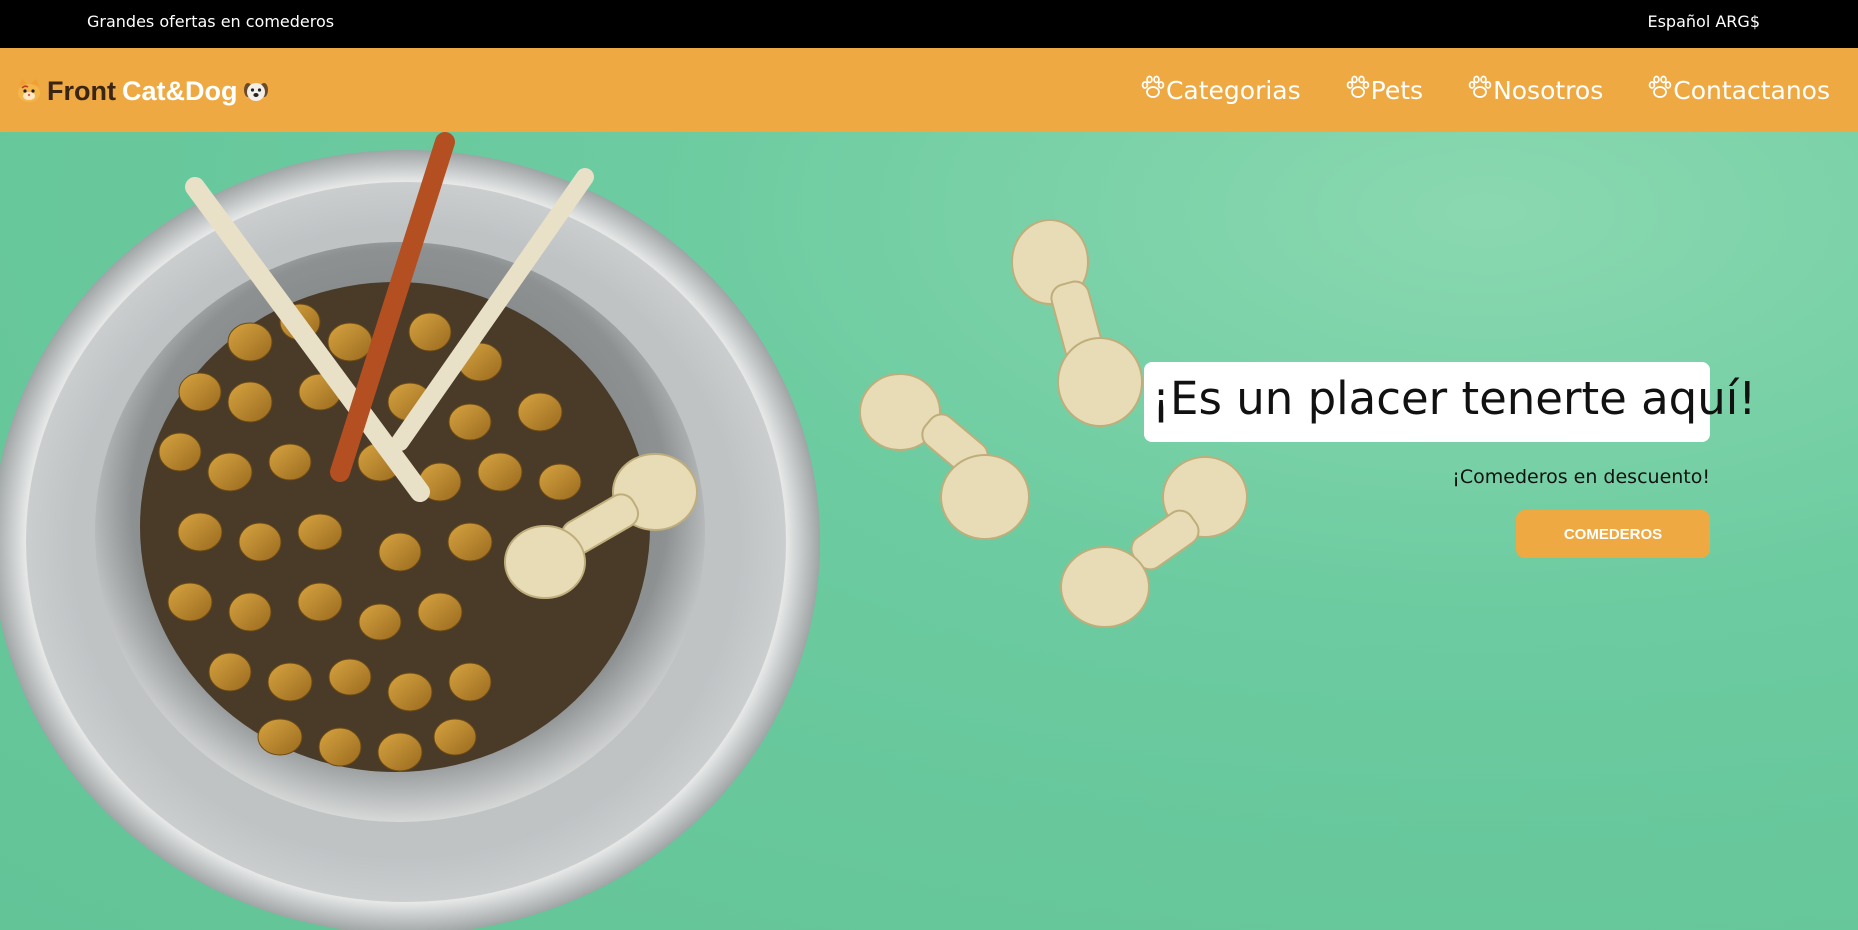 The width and height of the screenshot is (1858, 930). I want to click on brand-word-front: Front, so click(81, 90).